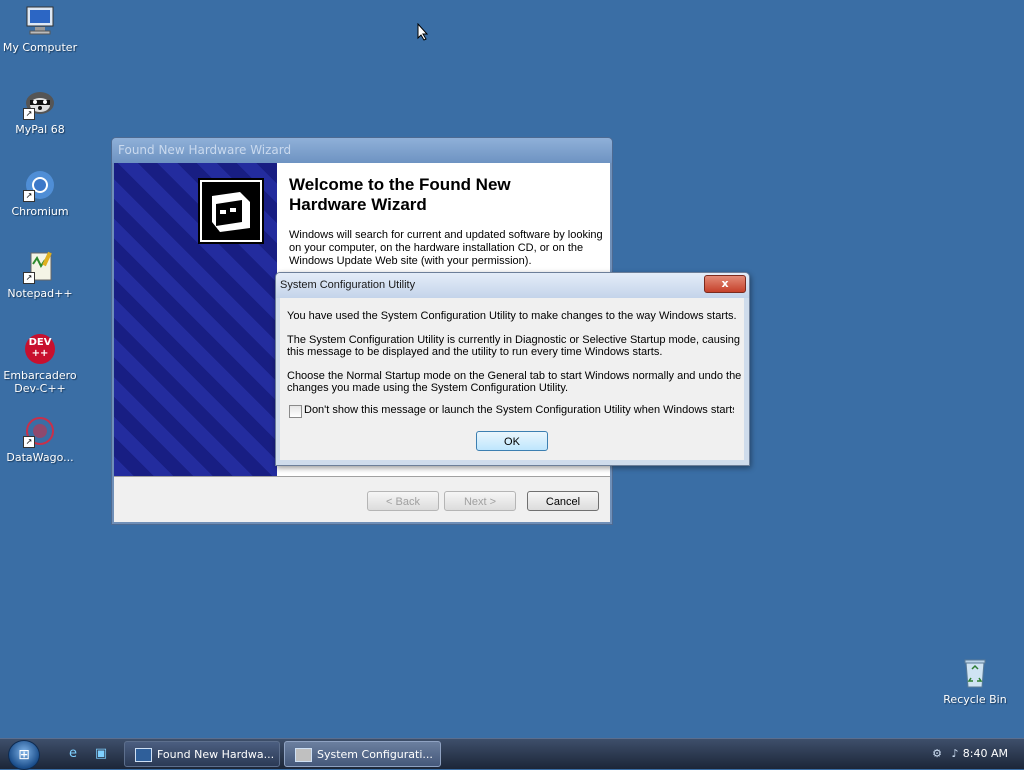 The image size is (1024, 770). What do you see at coordinates (143, 755) in the screenshot?
I see `window-icon` at bounding box center [143, 755].